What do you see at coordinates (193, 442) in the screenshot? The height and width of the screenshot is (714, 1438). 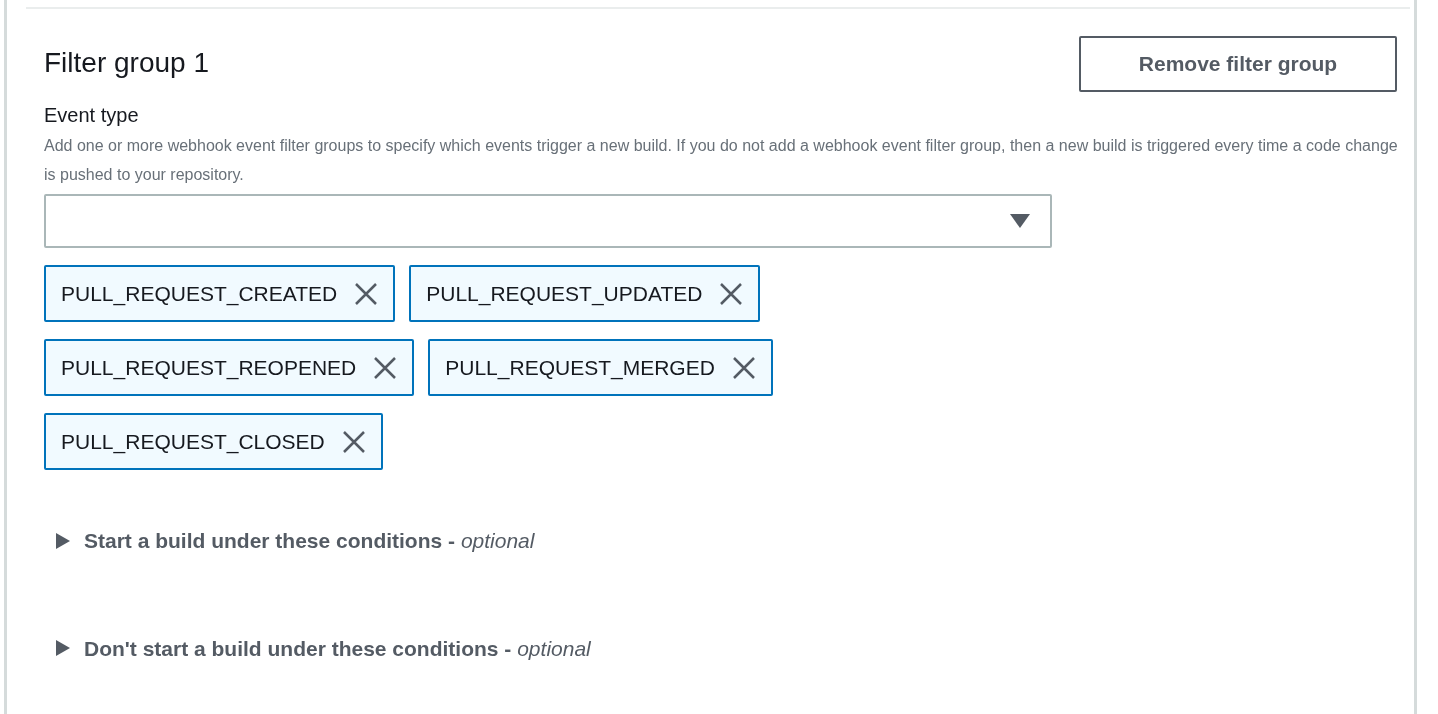 I see `token-label: PULL_REQUEST_CLOSED` at bounding box center [193, 442].